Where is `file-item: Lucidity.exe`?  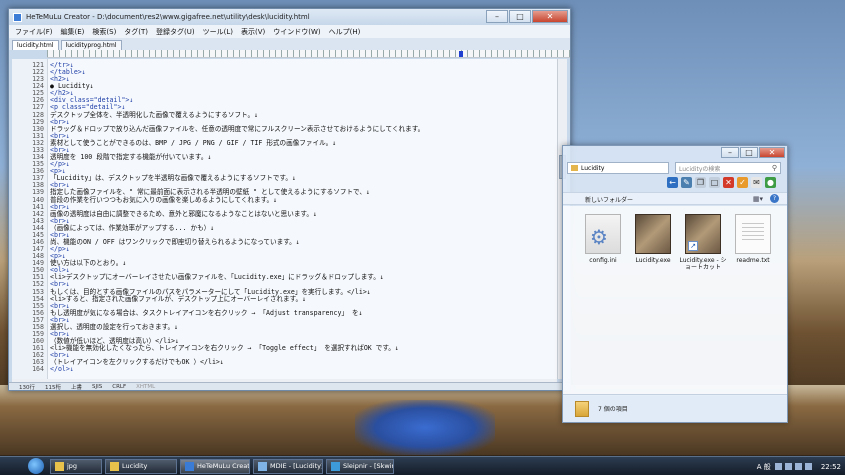
file-item: Lucidity.exe is located at coordinates (653, 239).